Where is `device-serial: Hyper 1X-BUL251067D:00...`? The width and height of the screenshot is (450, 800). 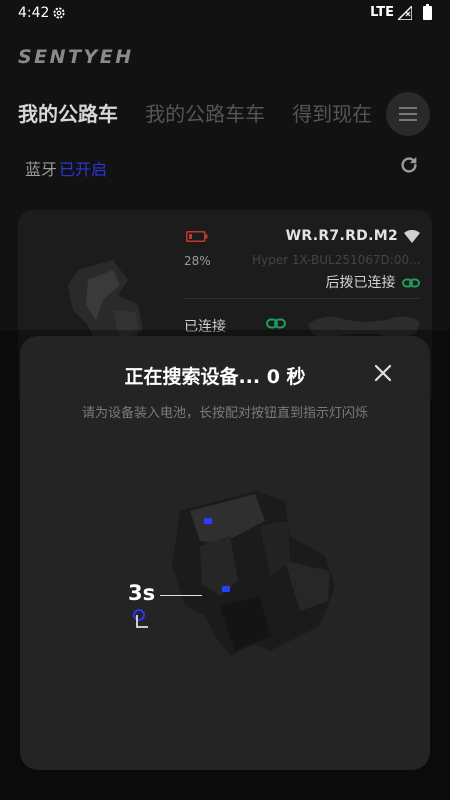
device-serial: Hyper 1X-BUL251067D:00... is located at coordinates (336, 260).